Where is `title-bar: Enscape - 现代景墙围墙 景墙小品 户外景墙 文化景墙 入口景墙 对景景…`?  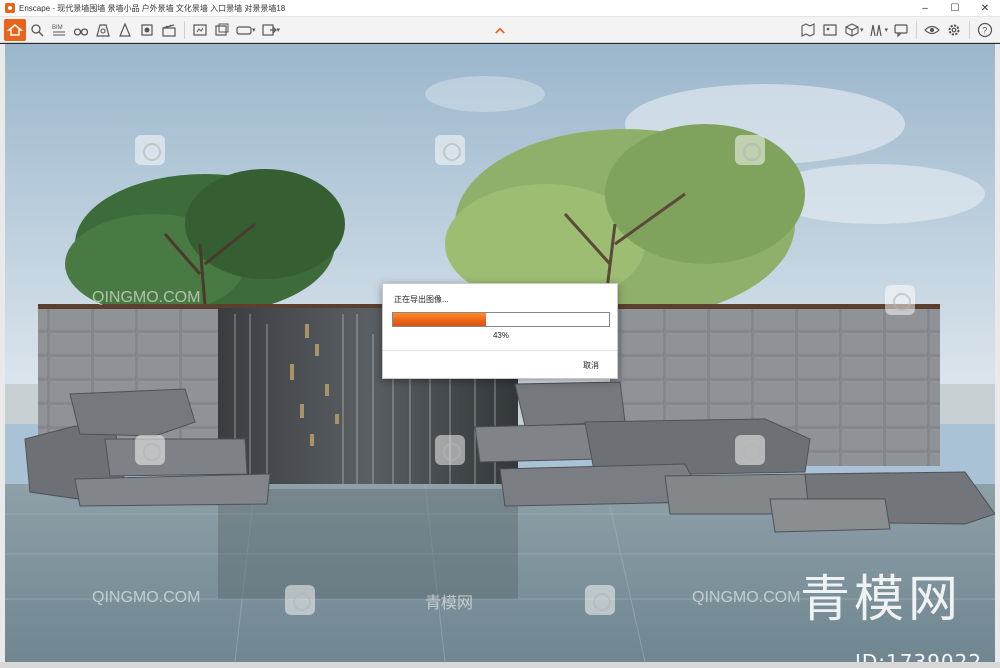
title-bar: Enscape - 现代景墙围墙 景墙小品 户外景墙 文化景墙 入口景墙 对景景… is located at coordinates (500, 8).